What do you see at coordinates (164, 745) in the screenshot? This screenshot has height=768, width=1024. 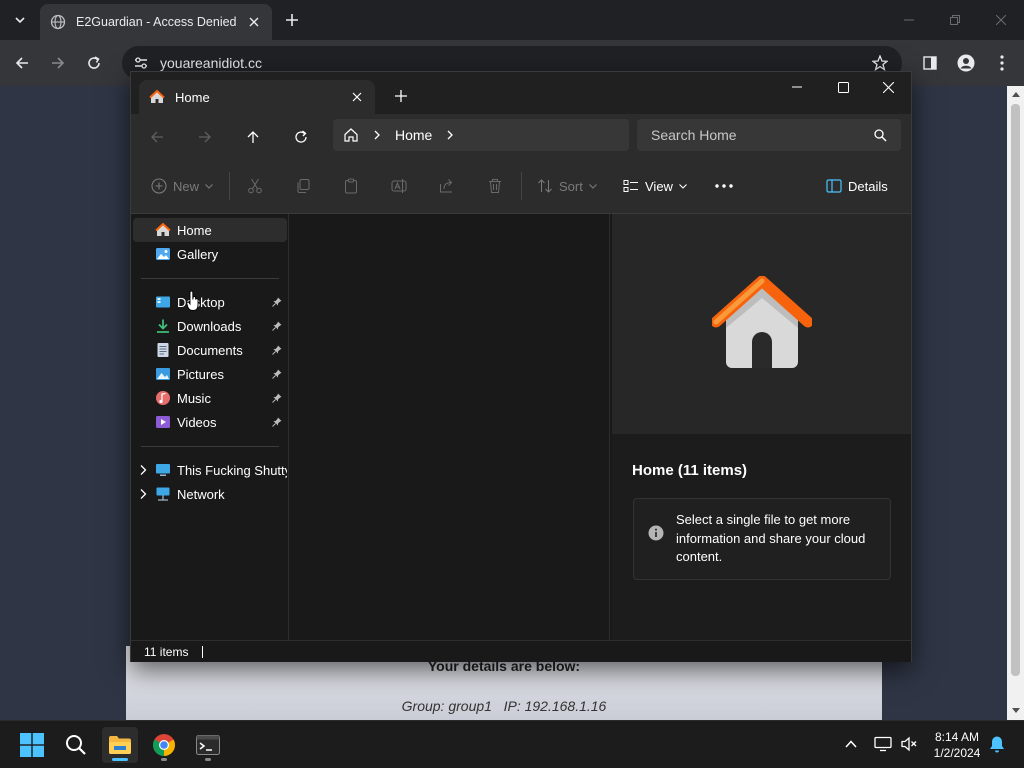 I see `taskbar-chrome` at bounding box center [164, 745].